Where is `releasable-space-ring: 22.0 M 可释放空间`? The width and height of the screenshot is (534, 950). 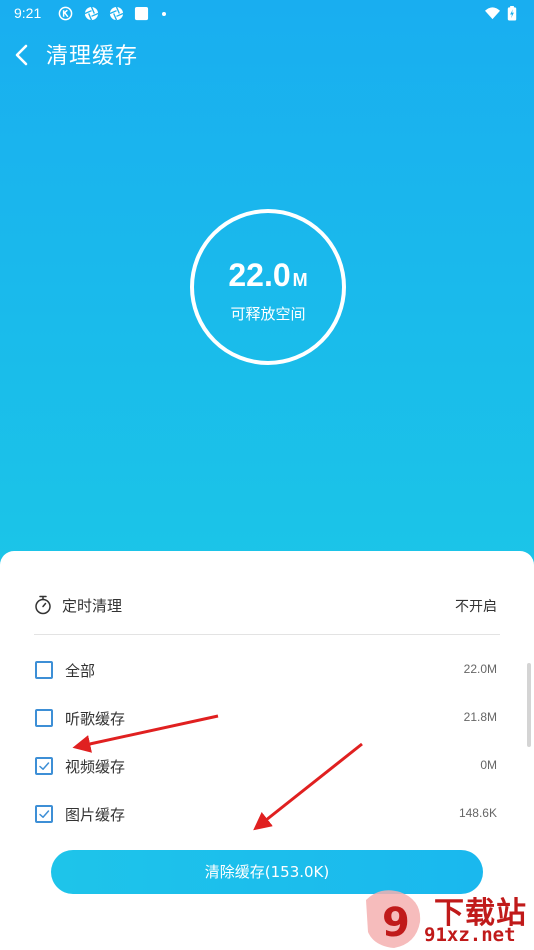
releasable-space-ring: 22.0 M 可释放空间 is located at coordinates (268, 287).